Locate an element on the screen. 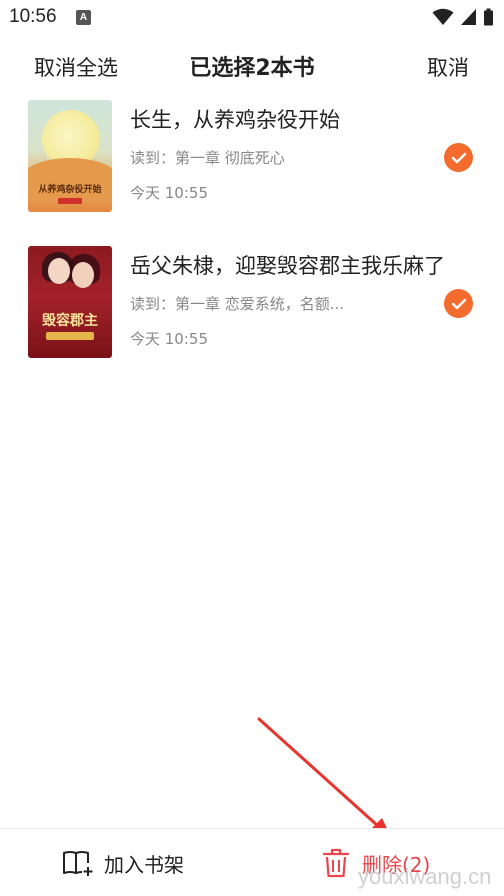  wifi-icon is located at coordinates (443, 16).